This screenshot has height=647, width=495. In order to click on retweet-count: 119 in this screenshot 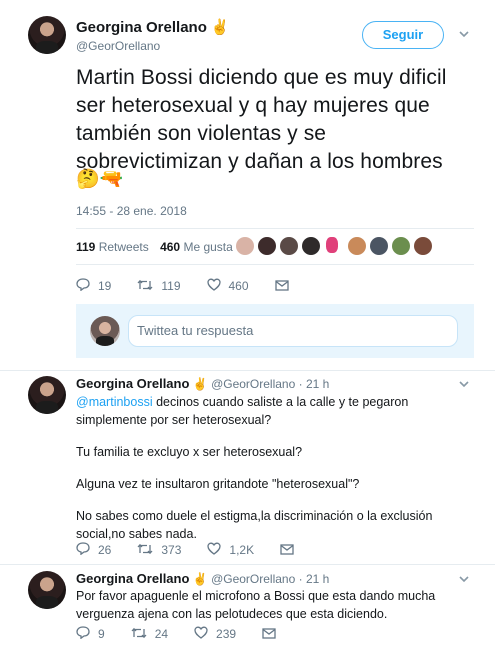, I will do `click(171, 286)`.